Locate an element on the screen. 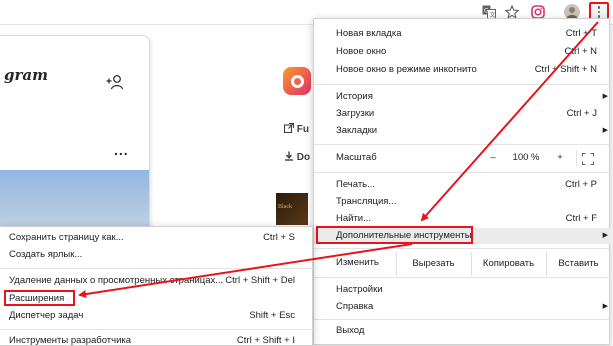 The width and height of the screenshot is (613, 346). zoom-divider is located at coordinates (576, 158).